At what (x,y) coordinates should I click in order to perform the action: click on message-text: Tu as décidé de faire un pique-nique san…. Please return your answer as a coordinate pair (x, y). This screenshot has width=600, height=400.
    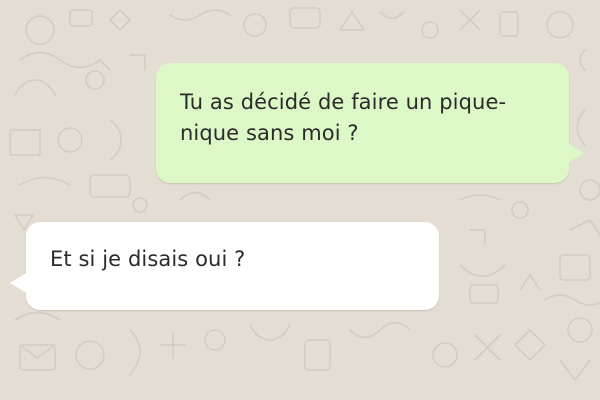
    Looking at the image, I should click on (343, 117).